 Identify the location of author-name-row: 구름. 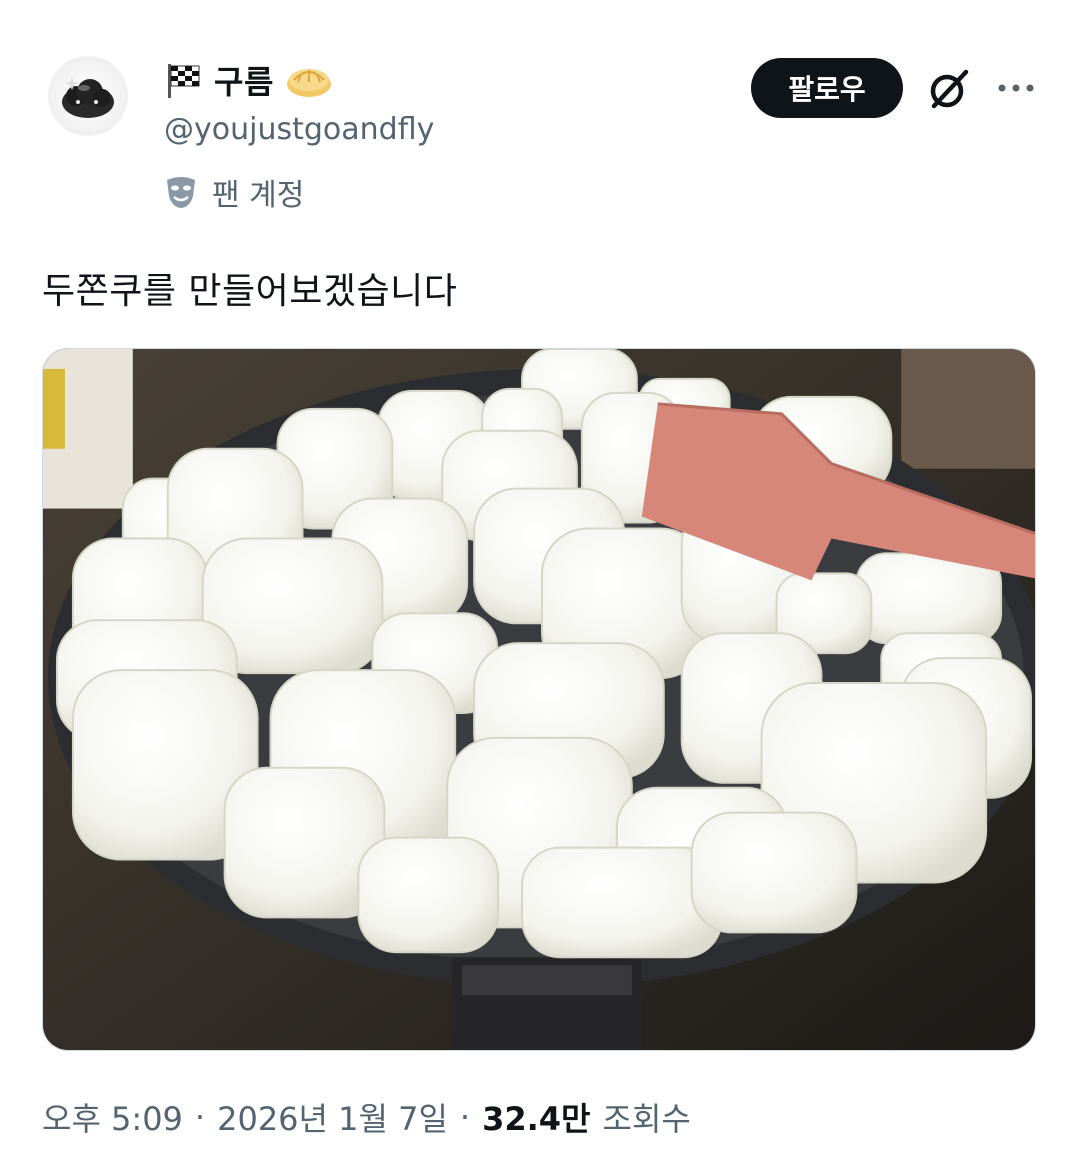
(249, 80).